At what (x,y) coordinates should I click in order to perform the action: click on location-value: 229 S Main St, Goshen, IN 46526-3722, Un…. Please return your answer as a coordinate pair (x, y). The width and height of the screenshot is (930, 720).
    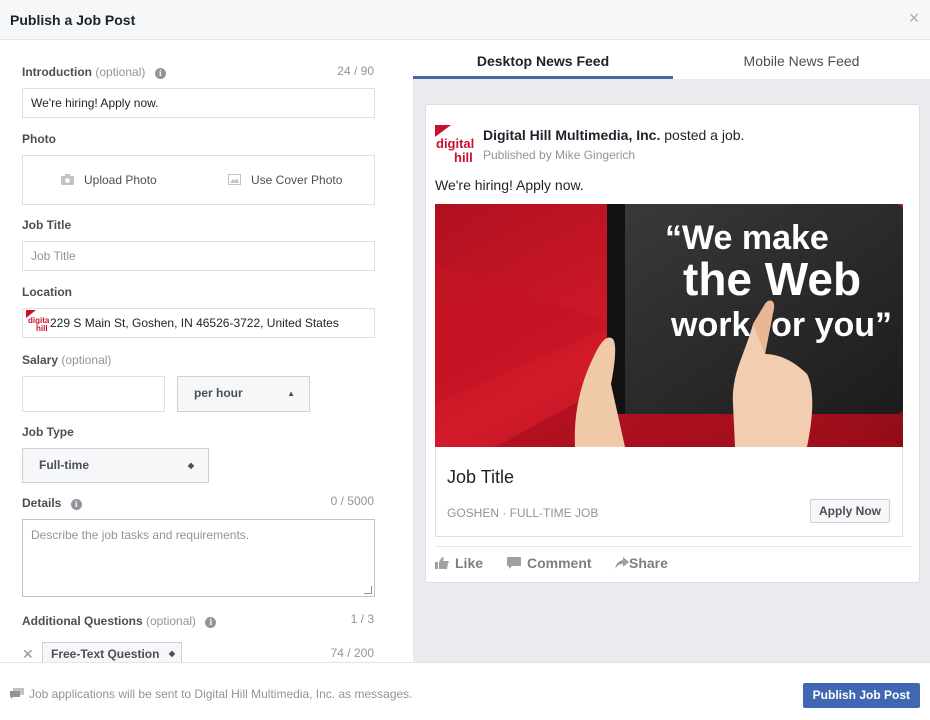
    Looking at the image, I should click on (194, 323).